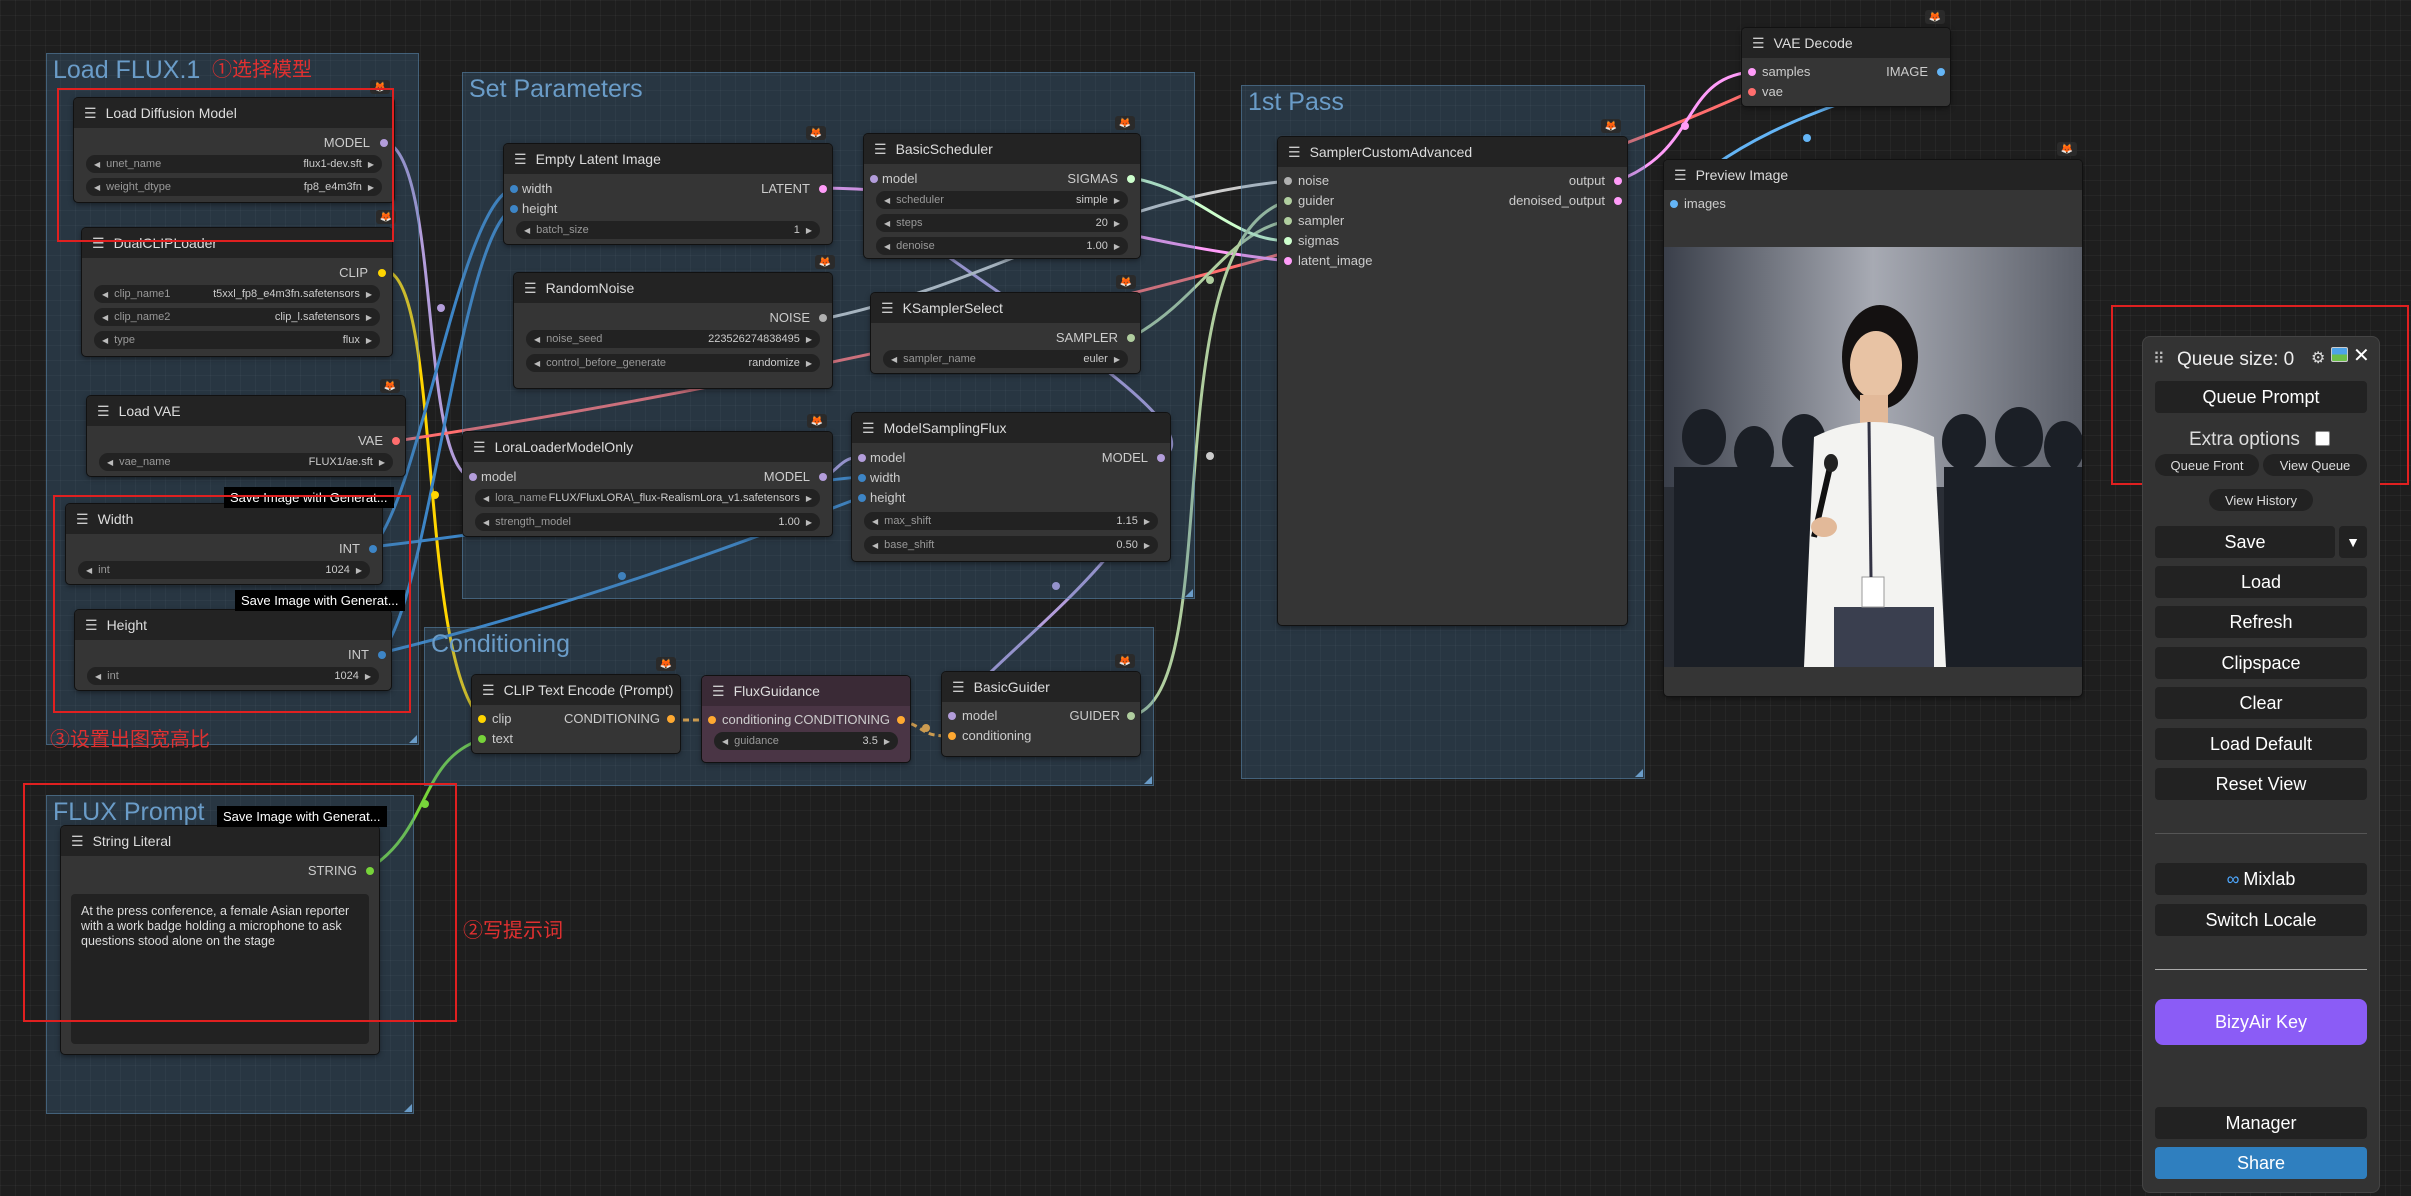  I want to click on queue-prompt-button: Queue Prompt, so click(2261, 397).